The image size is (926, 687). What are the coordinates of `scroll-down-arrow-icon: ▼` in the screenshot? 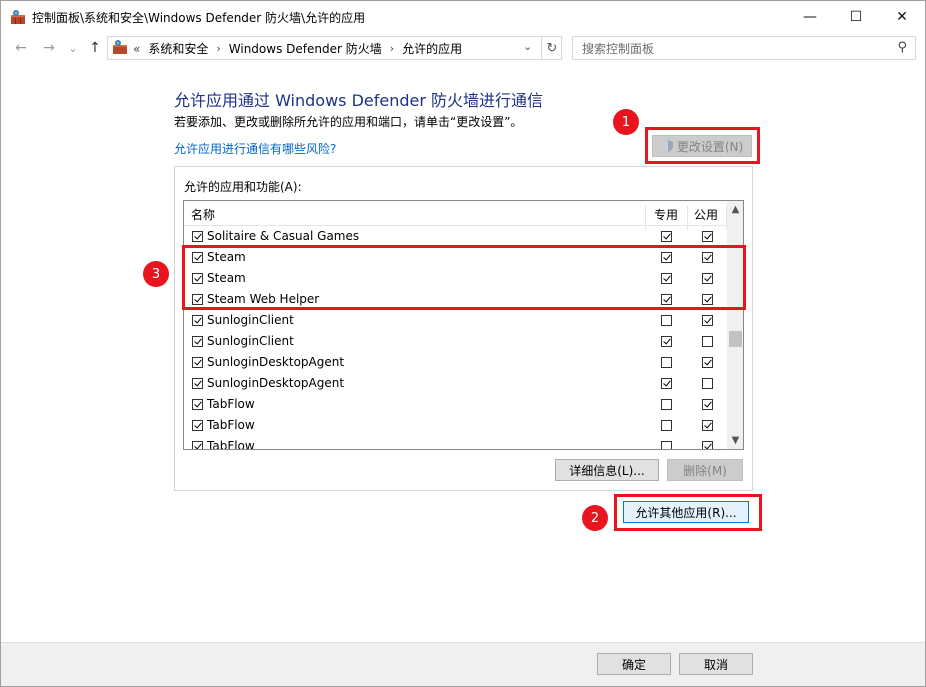 It's located at (735, 440).